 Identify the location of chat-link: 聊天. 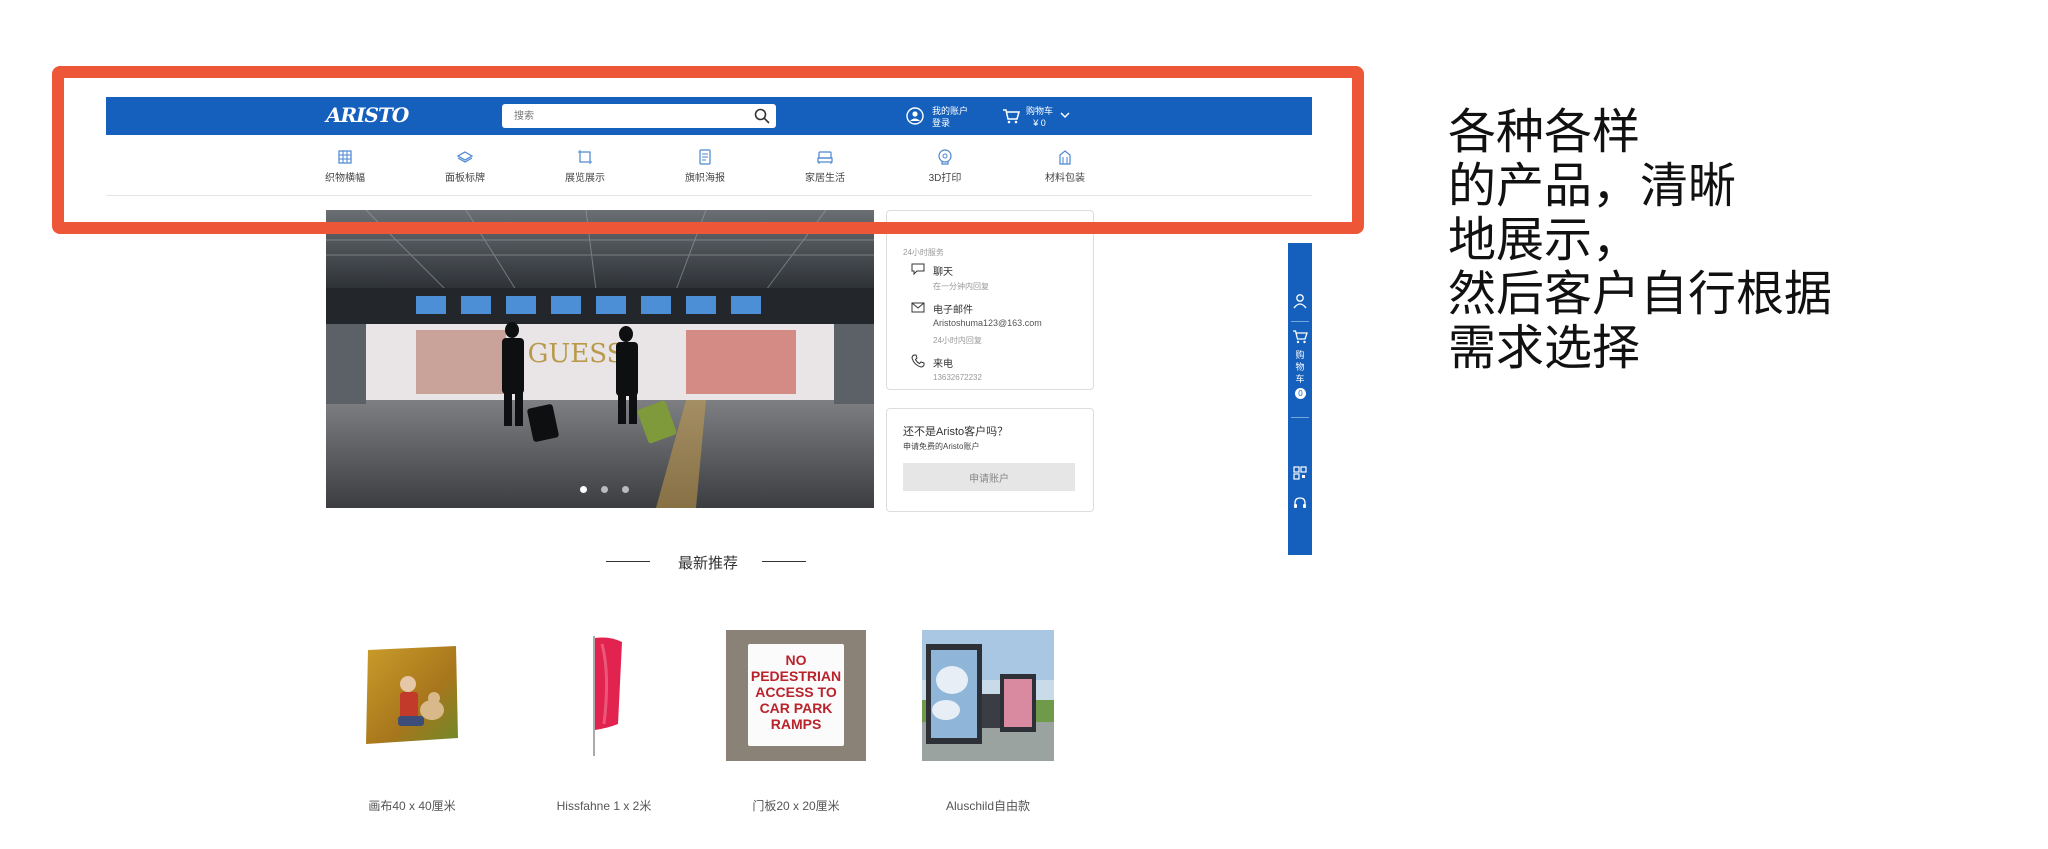
(943, 270).